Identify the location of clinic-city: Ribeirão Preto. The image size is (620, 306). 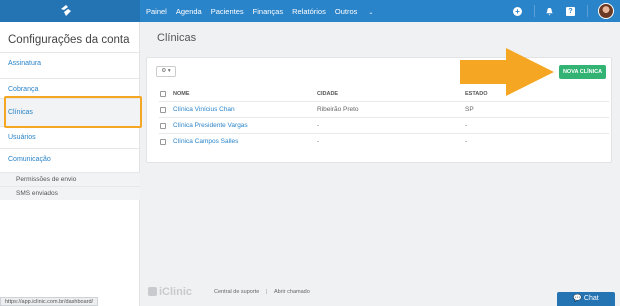
(338, 109).